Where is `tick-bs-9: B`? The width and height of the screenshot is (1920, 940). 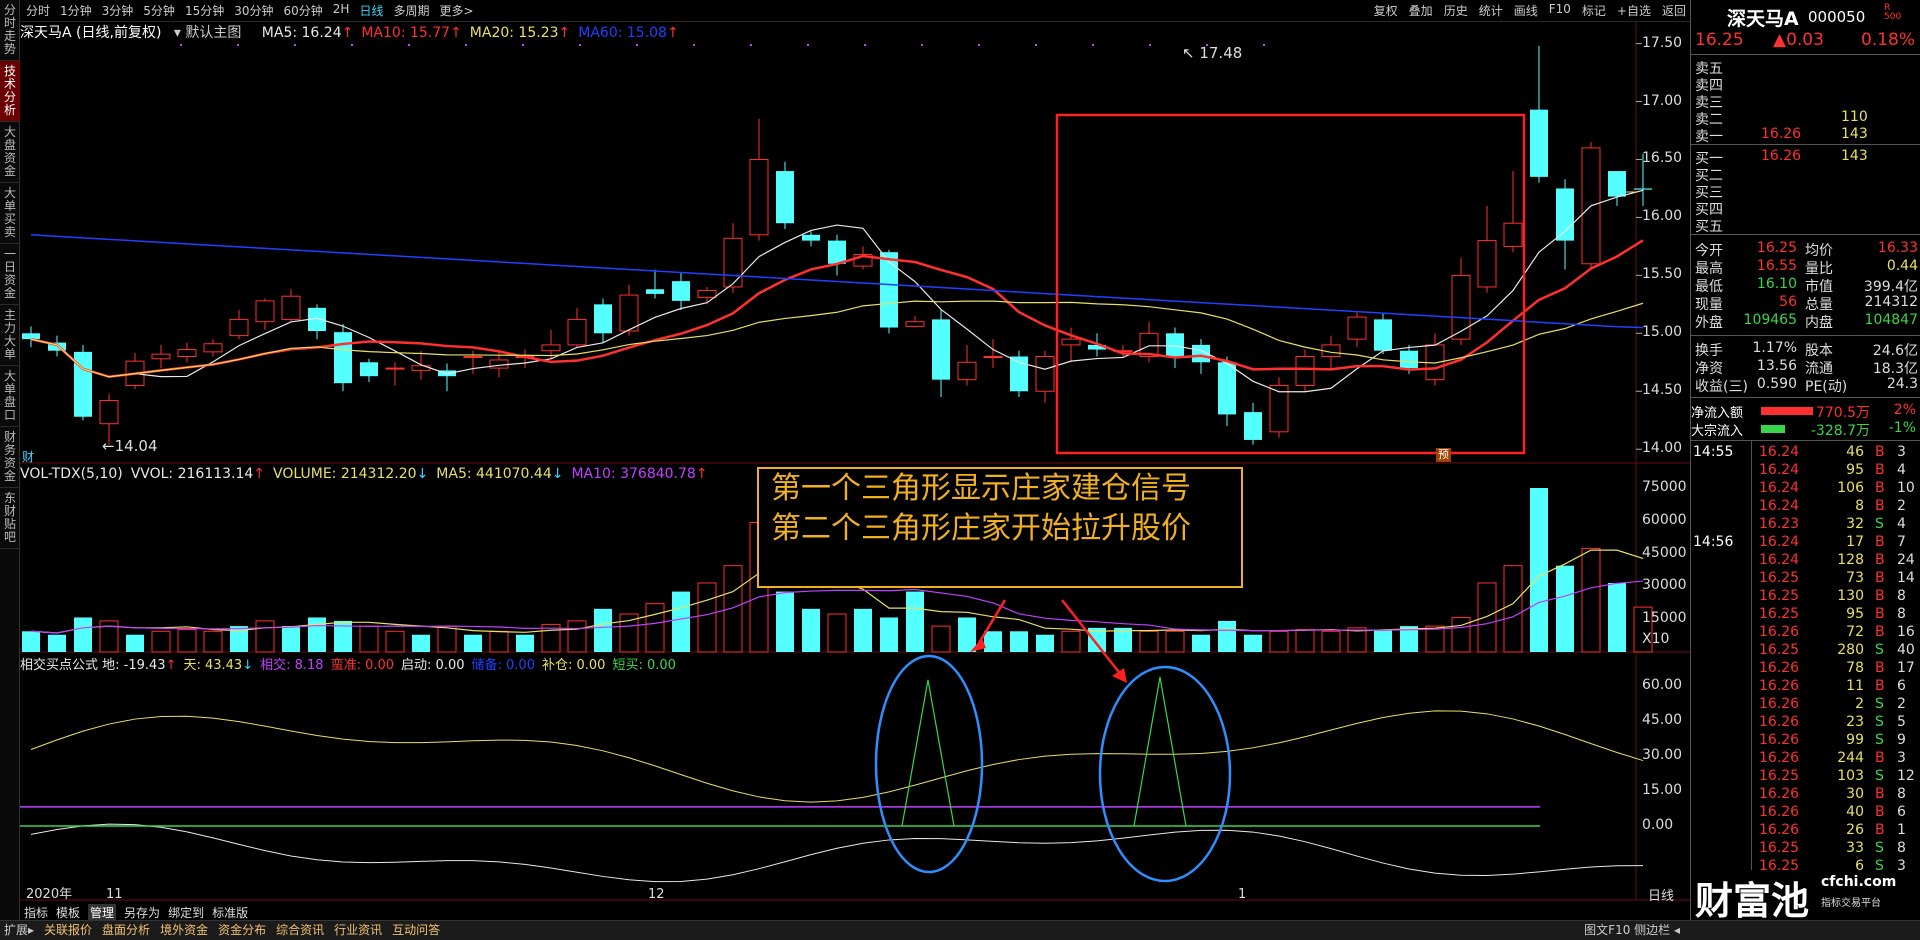 tick-bs-9: B is located at coordinates (1880, 614).